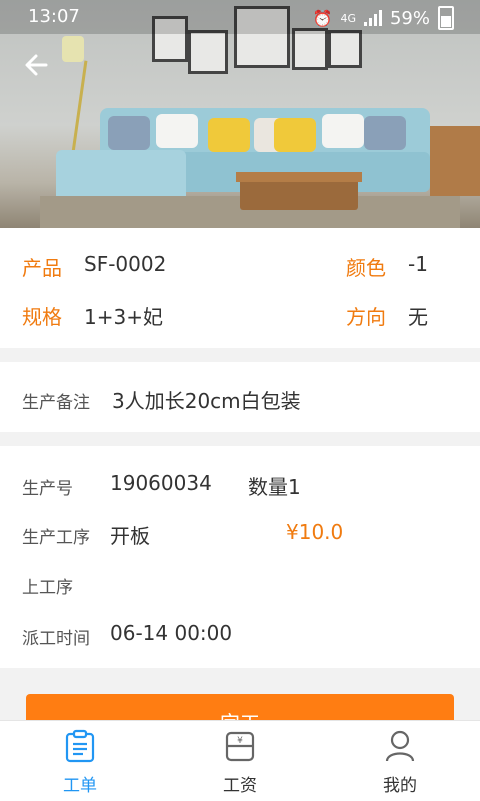  I want to click on back-arrow-icon, so click(36, 65).